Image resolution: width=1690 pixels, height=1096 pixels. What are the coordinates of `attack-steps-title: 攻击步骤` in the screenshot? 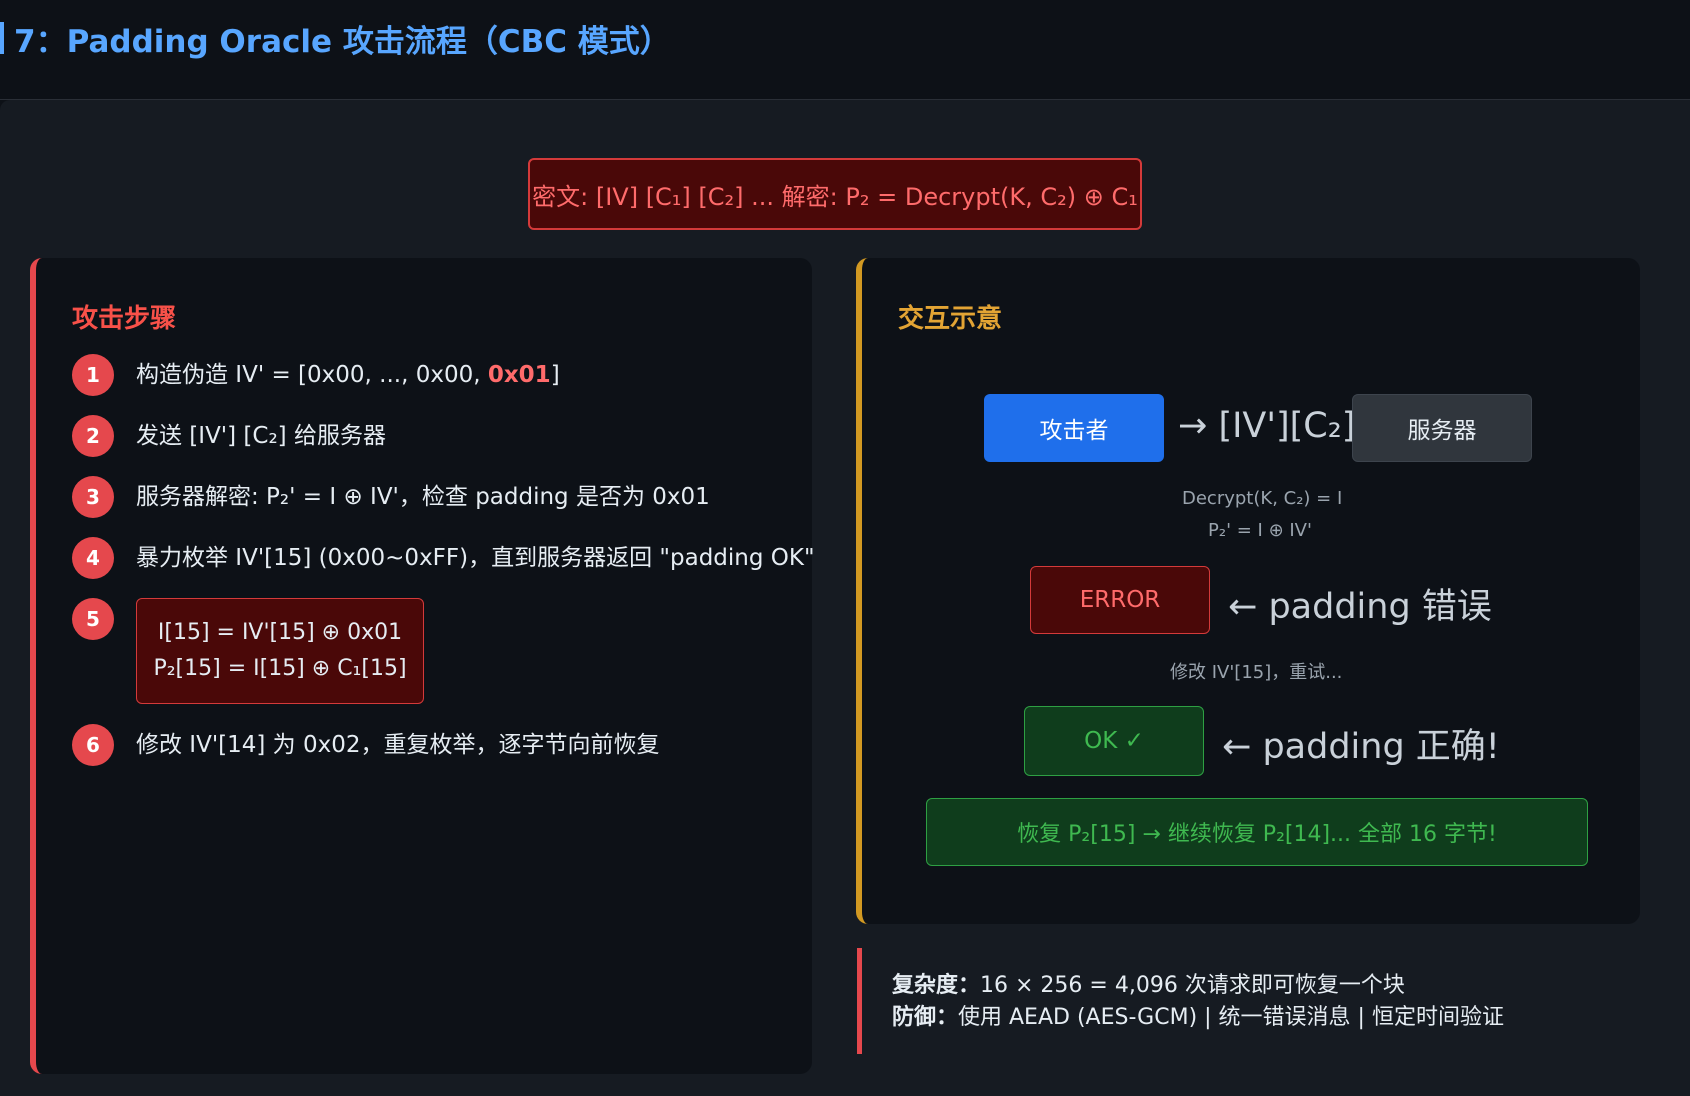 It's located at (124, 319).